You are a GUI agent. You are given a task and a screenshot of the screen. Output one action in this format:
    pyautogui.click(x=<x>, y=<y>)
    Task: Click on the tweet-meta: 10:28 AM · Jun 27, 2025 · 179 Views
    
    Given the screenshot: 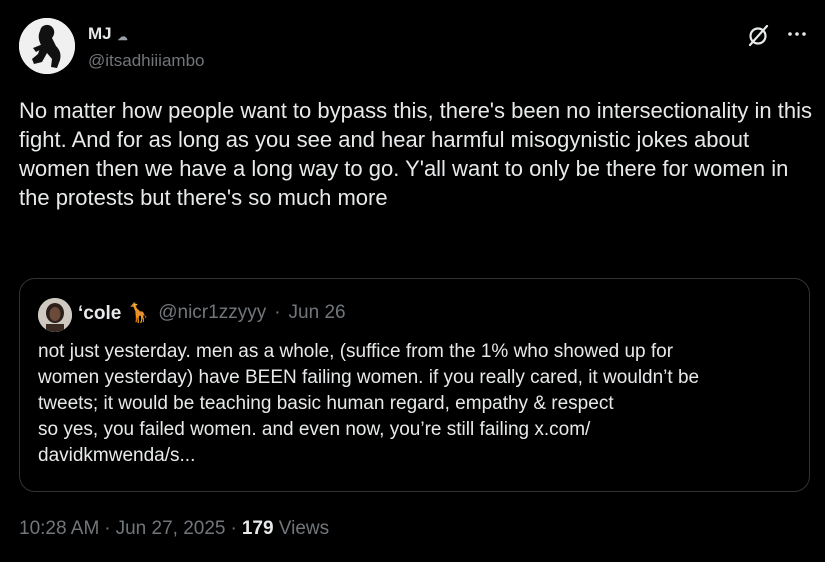 What is the action you would take?
    pyautogui.click(x=174, y=529)
    